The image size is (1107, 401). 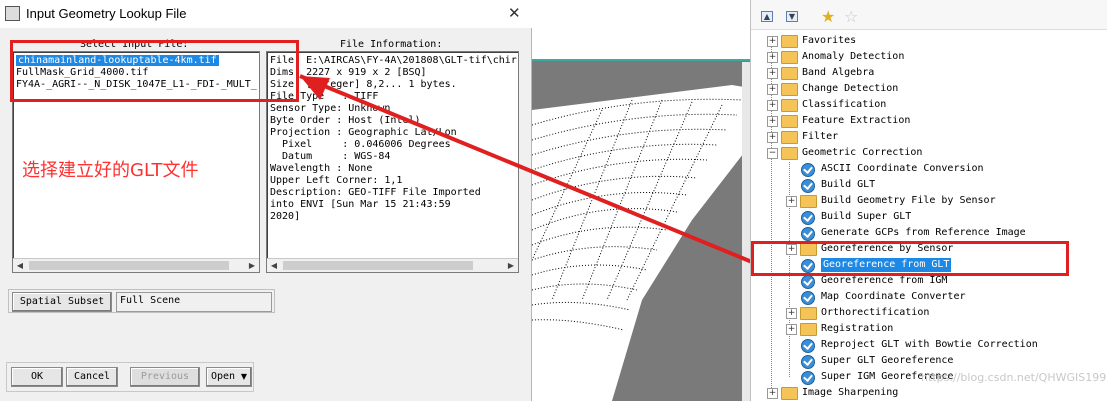 What do you see at coordinates (851, 16) in the screenshot?
I see `remove-favorite-icon: ☆` at bounding box center [851, 16].